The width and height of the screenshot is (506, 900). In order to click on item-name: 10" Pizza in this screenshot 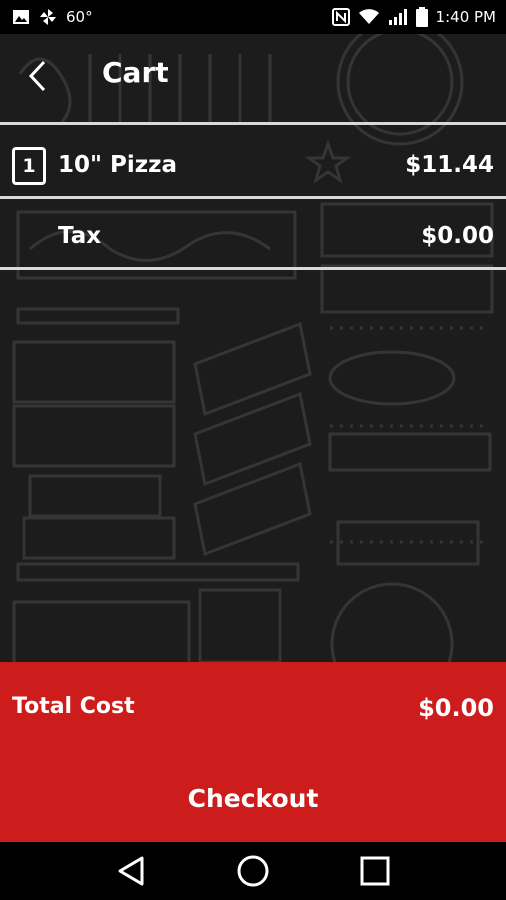, I will do `click(118, 165)`.